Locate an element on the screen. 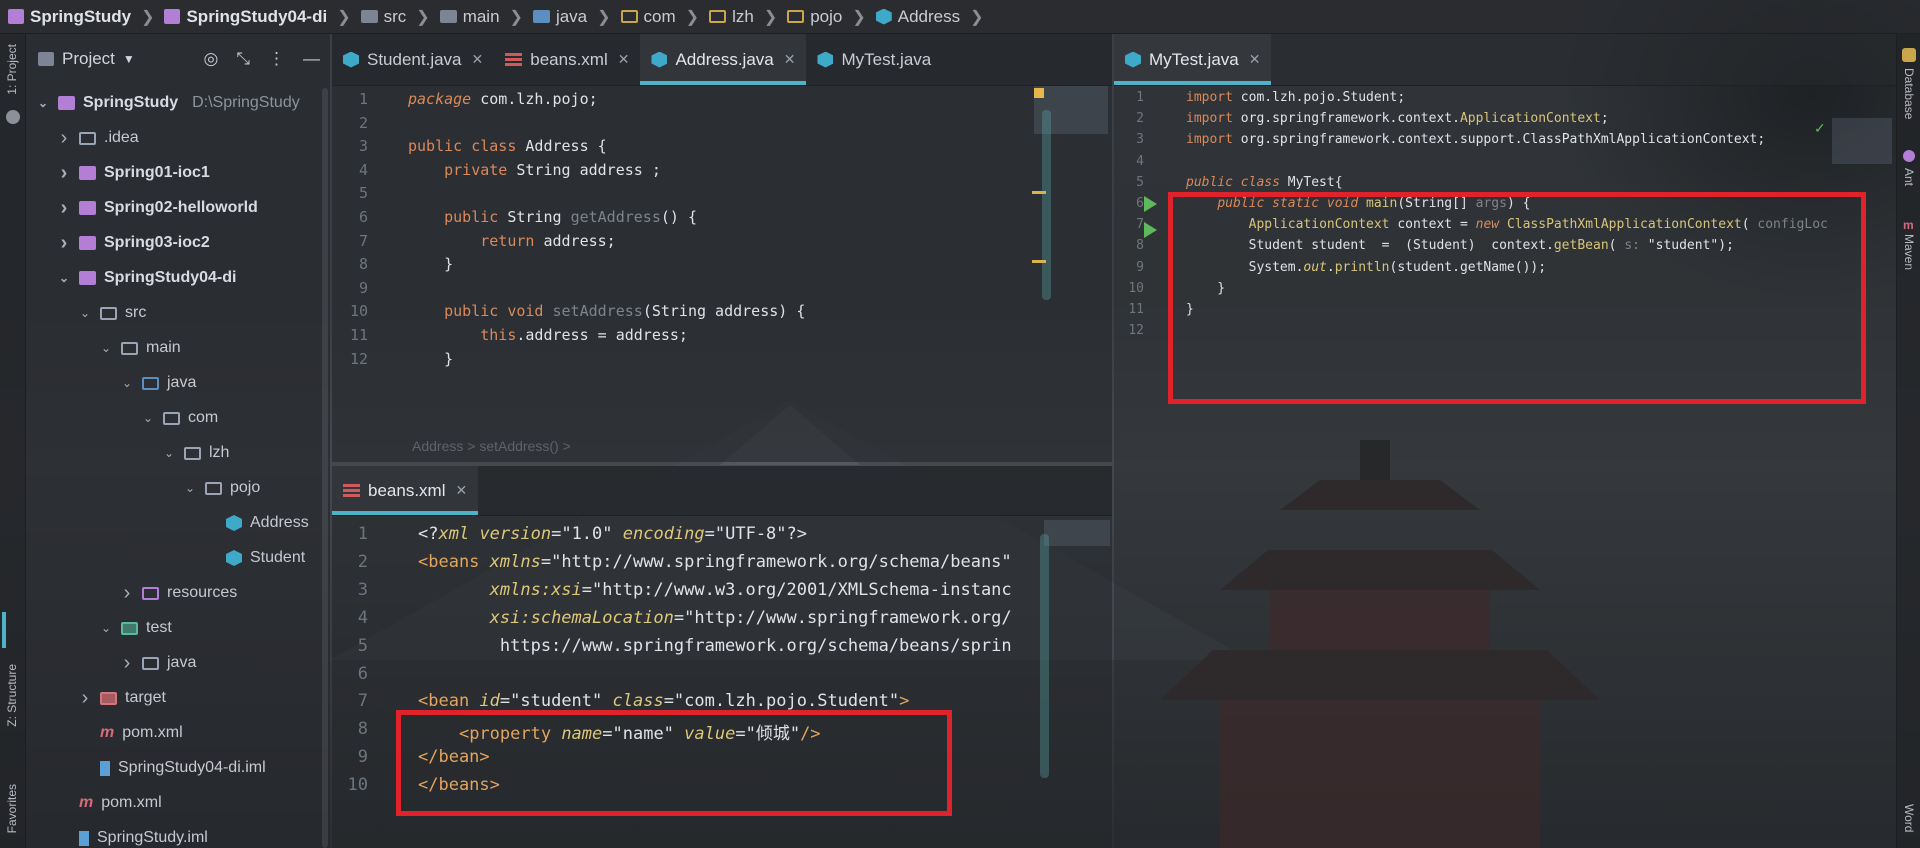 Image resolution: width=1920 pixels, height=848 pixels. tab-student-java: Student.java ✕ is located at coordinates (413, 59).